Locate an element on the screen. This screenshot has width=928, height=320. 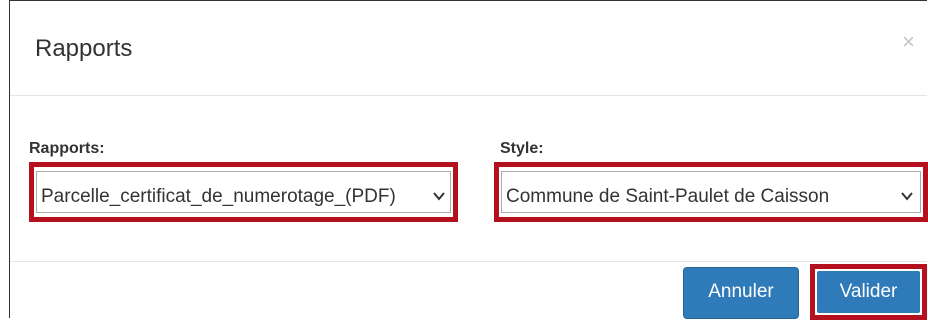
style-select-field: Commune de Saint-Paulet de Caisson is located at coordinates (711, 192).